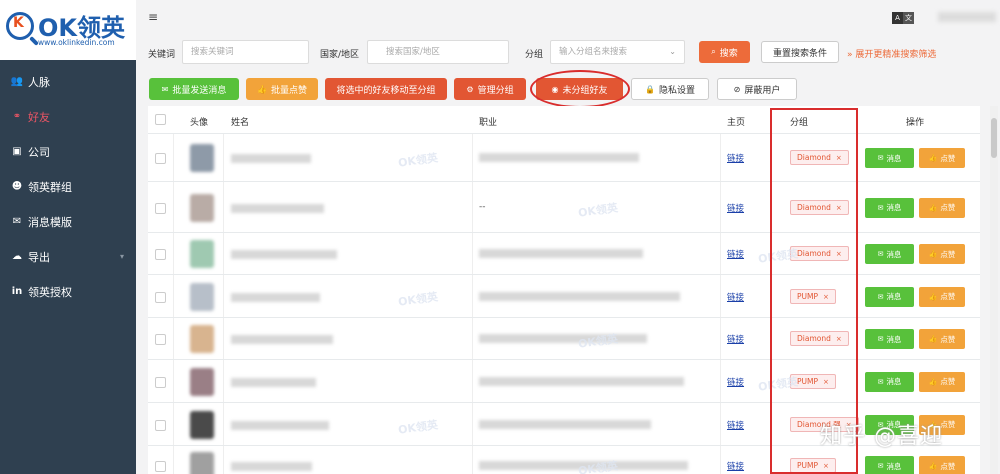  What do you see at coordinates (881, 436) in the screenshot?
I see `zhihu-watermark: 知乎 @喜迎` at bounding box center [881, 436].